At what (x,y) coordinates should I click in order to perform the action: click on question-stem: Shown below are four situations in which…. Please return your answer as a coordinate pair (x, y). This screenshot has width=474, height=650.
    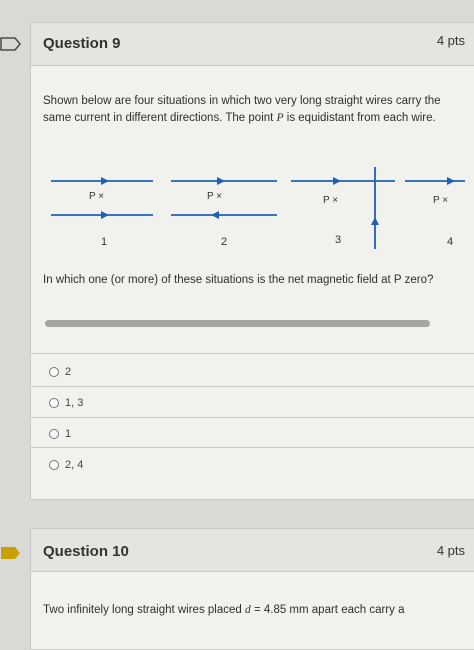
    Looking at the image, I should click on (248, 110).